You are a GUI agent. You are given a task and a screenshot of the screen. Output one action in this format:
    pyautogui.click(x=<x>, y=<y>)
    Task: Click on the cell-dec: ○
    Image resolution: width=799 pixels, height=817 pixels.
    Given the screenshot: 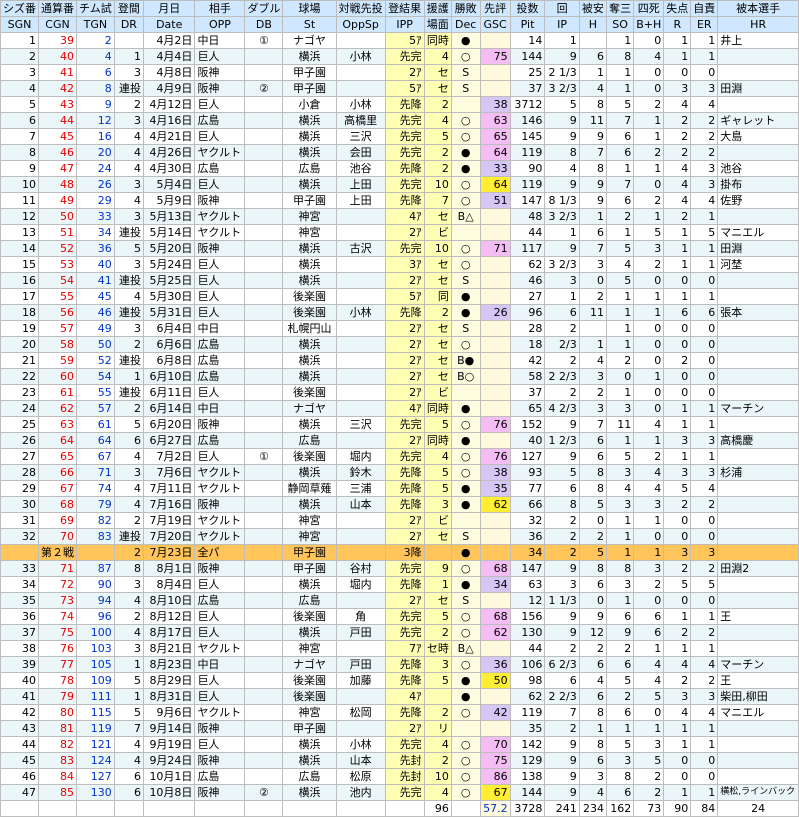 What is the action you would take?
    pyautogui.click(x=465, y=760)
    